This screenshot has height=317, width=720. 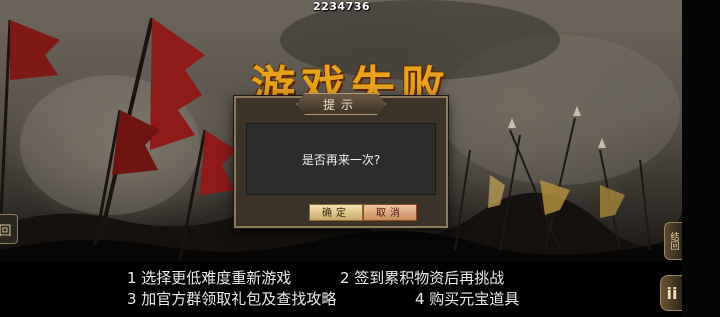 What do you see at coordinates (467, 299) in the screenshot?
I see `tip-item: 4 购买元宝道具` at bounding box center [467, 299].